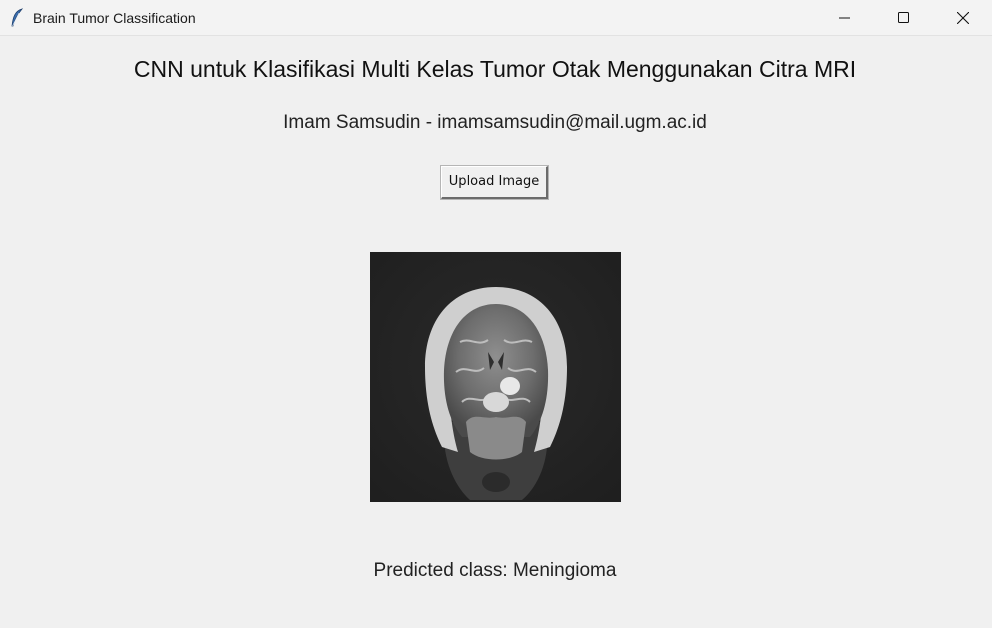 This screenshot has height=628, width=992. I want to click on minimize-button, so click(845, 18).